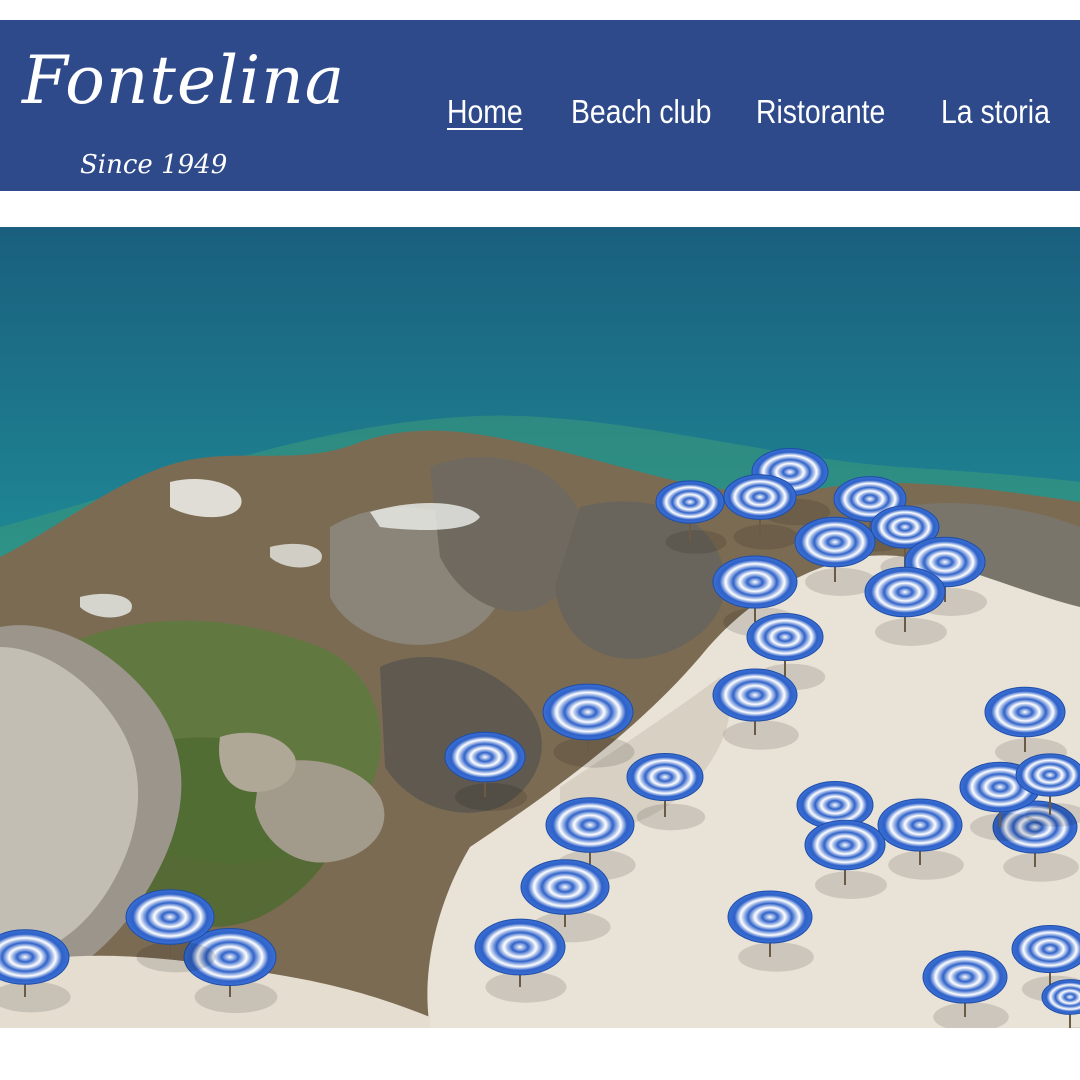 This screenshot has height=1080, width=1080. Describe the element at coordinates (820, 112) in the screenshot. I see `nav-ristorante: Ristorante` at that location.